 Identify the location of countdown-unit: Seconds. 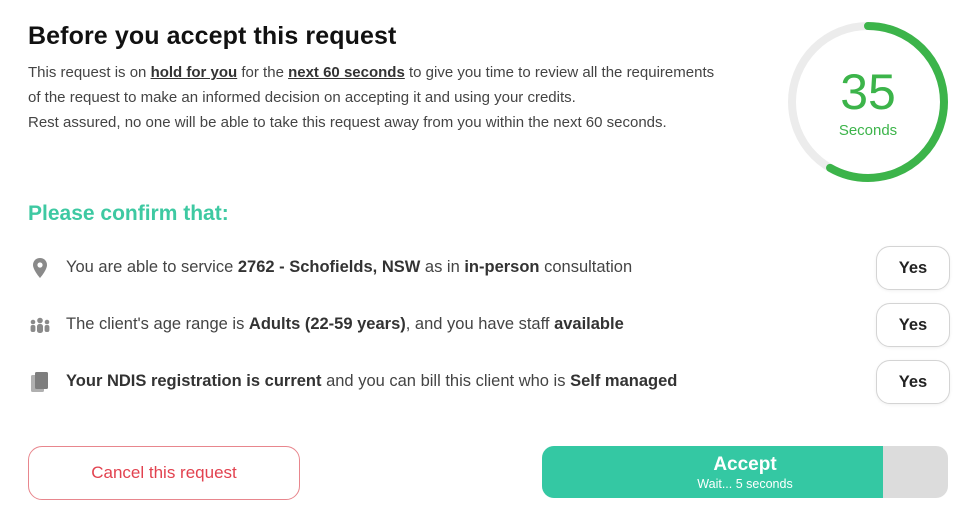
(868, 130).